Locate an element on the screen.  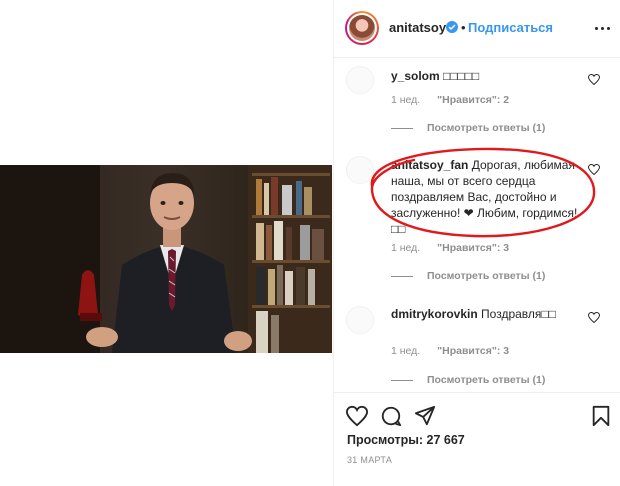
comment-body: y_solom □□□□□ is located at coordinates (486, 76).